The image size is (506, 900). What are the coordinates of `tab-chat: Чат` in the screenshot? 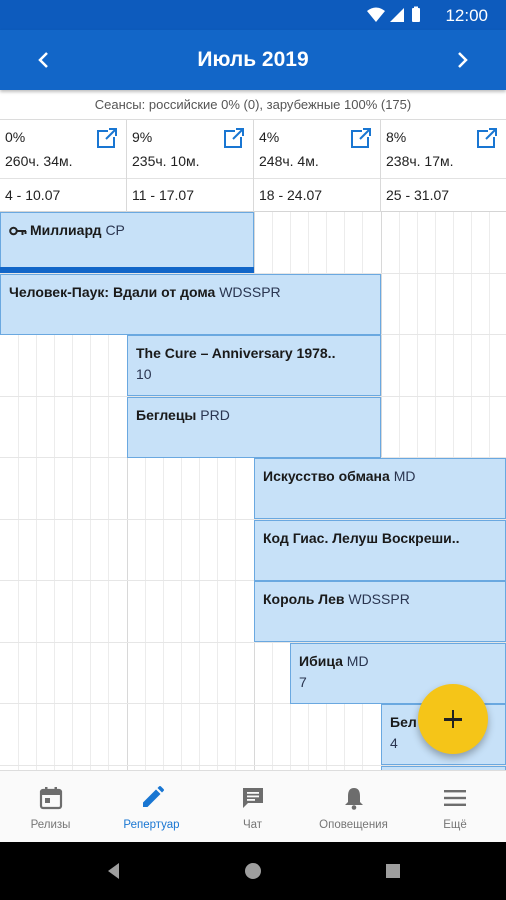 It's located at (252, 807).